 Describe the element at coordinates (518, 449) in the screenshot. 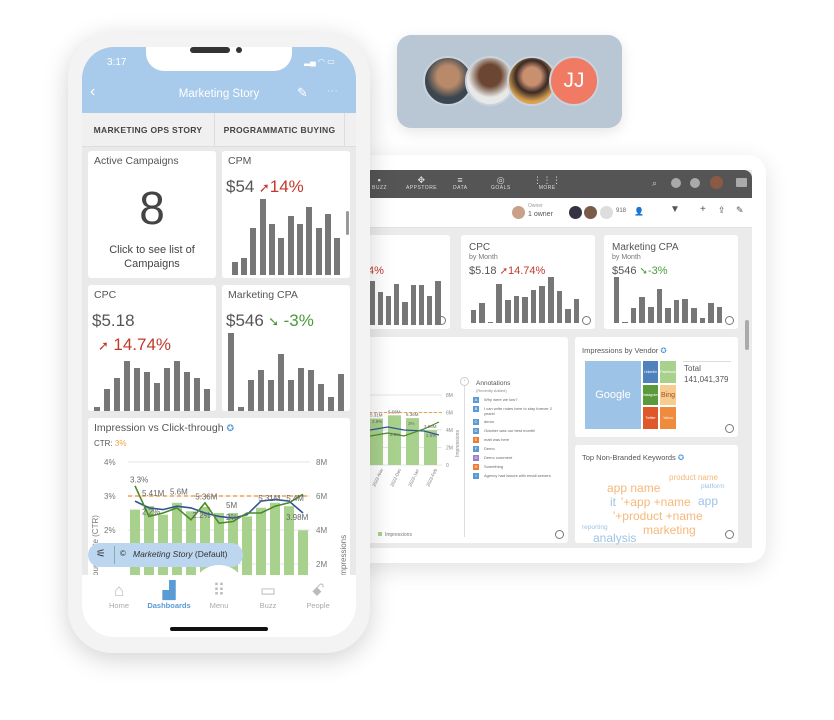

I see `annotation-item: F Demo` at that location.